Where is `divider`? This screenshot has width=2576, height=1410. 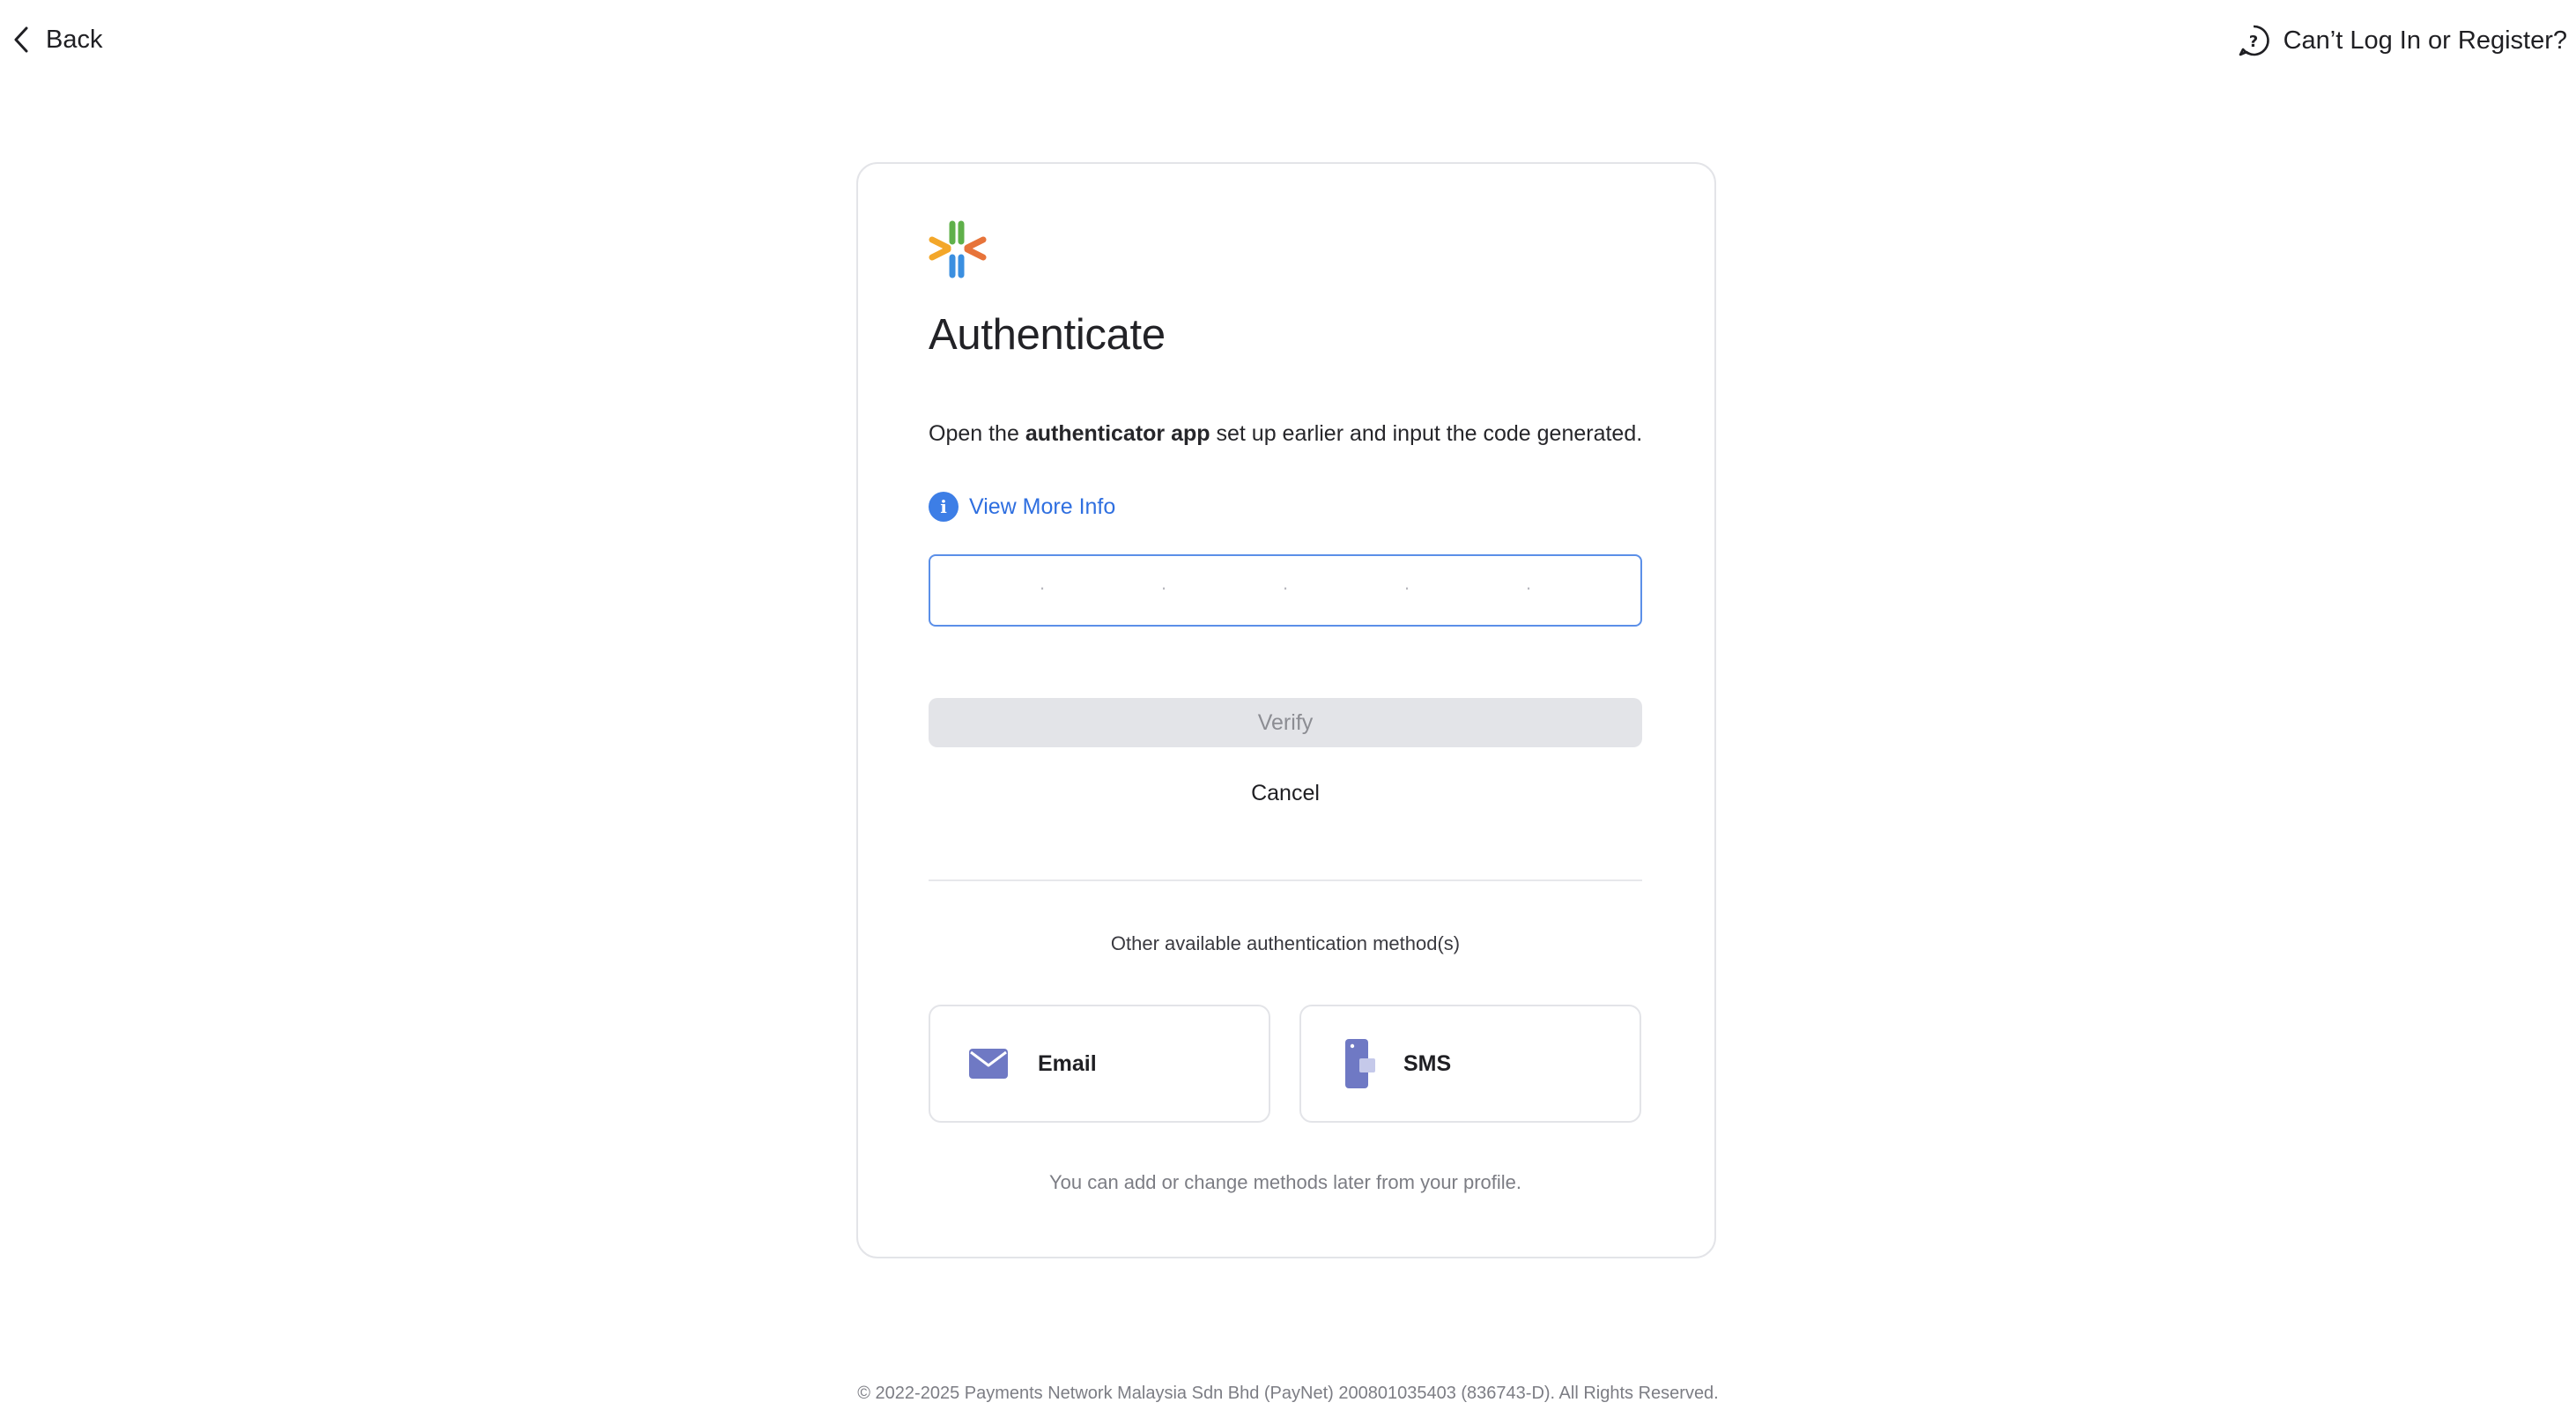
divider is located at coordinates (1285, 880).